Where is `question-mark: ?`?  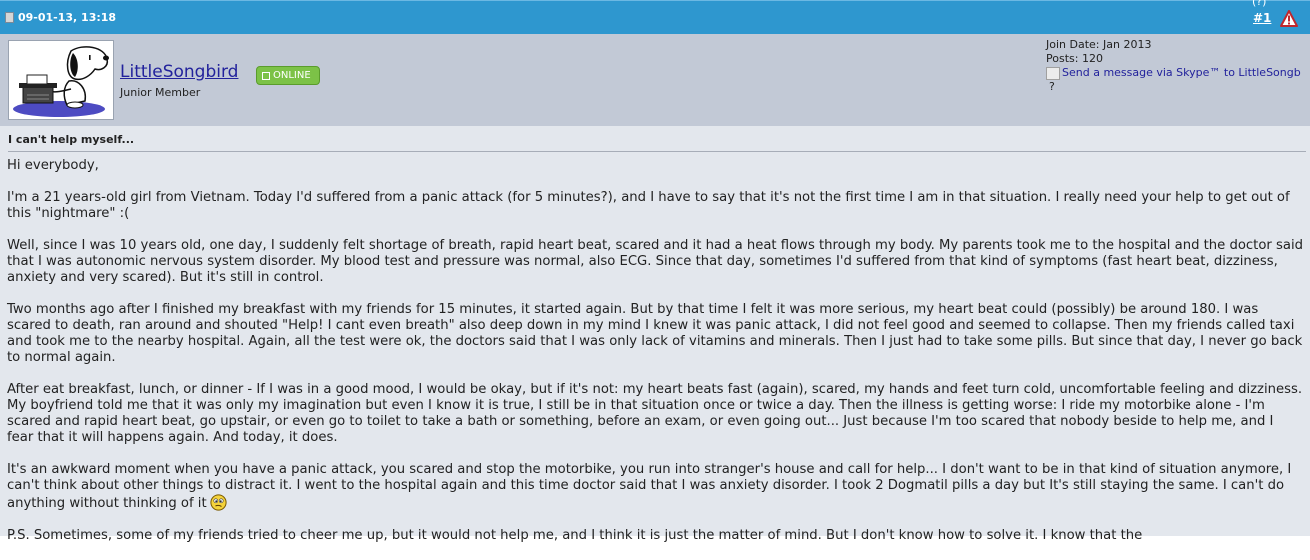 question-mark: ? is located at coordinates (1052, 86).